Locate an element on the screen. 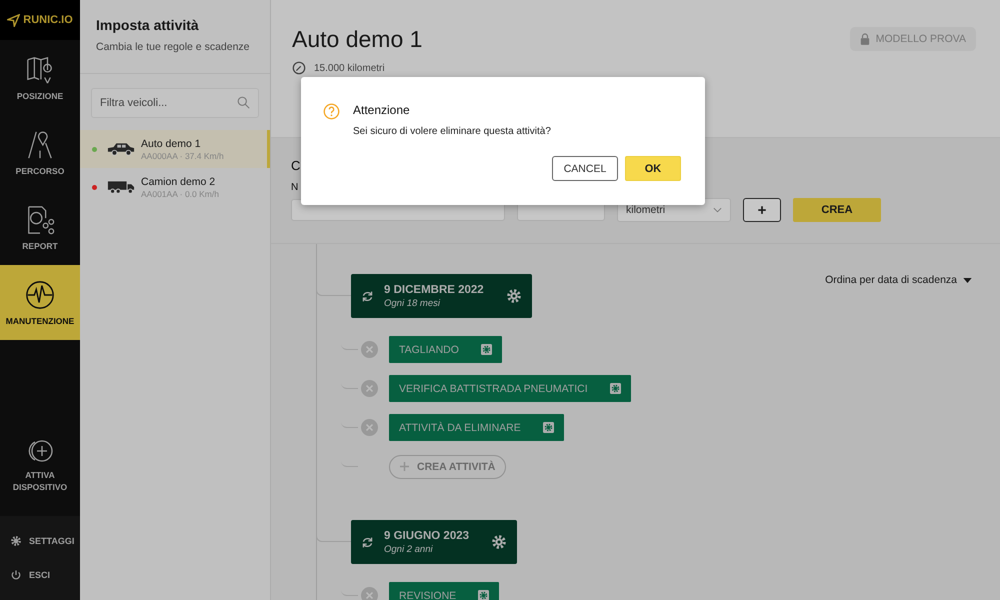 The width and height of the screenshot is (1000, 600). panel-title: Imposta attività is located at coordinates (148, 25).